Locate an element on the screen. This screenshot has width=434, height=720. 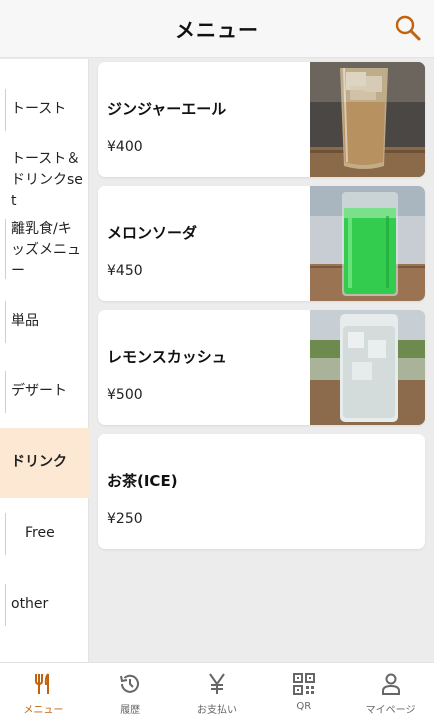
history-icon is located at coordinates (130, 683).